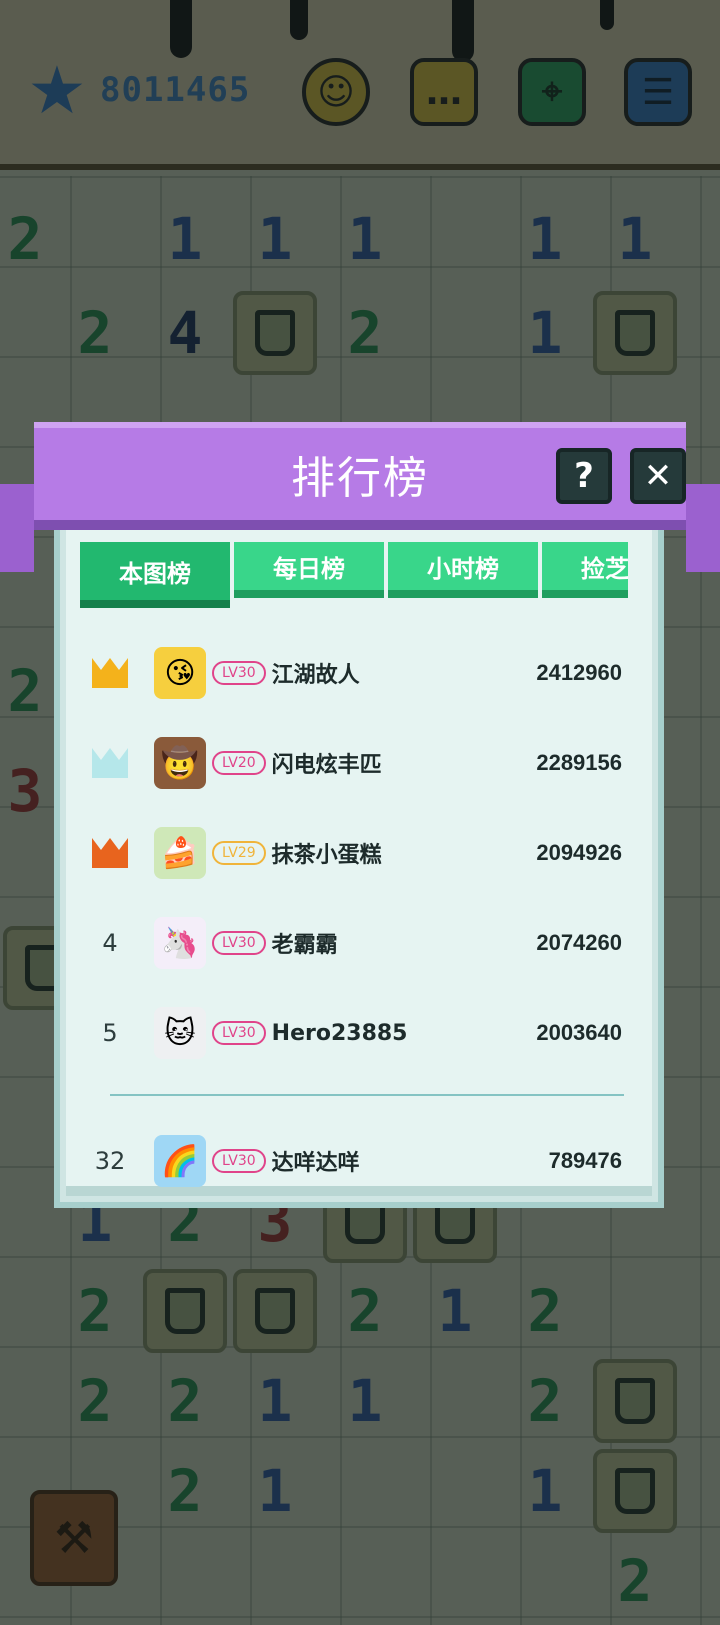 This screenshot has width=720, height=1625. Describe the element at coordinates (360, 497) in the screenshot. I see `title-ribbon: 排行榜 ? ✕` at that location.